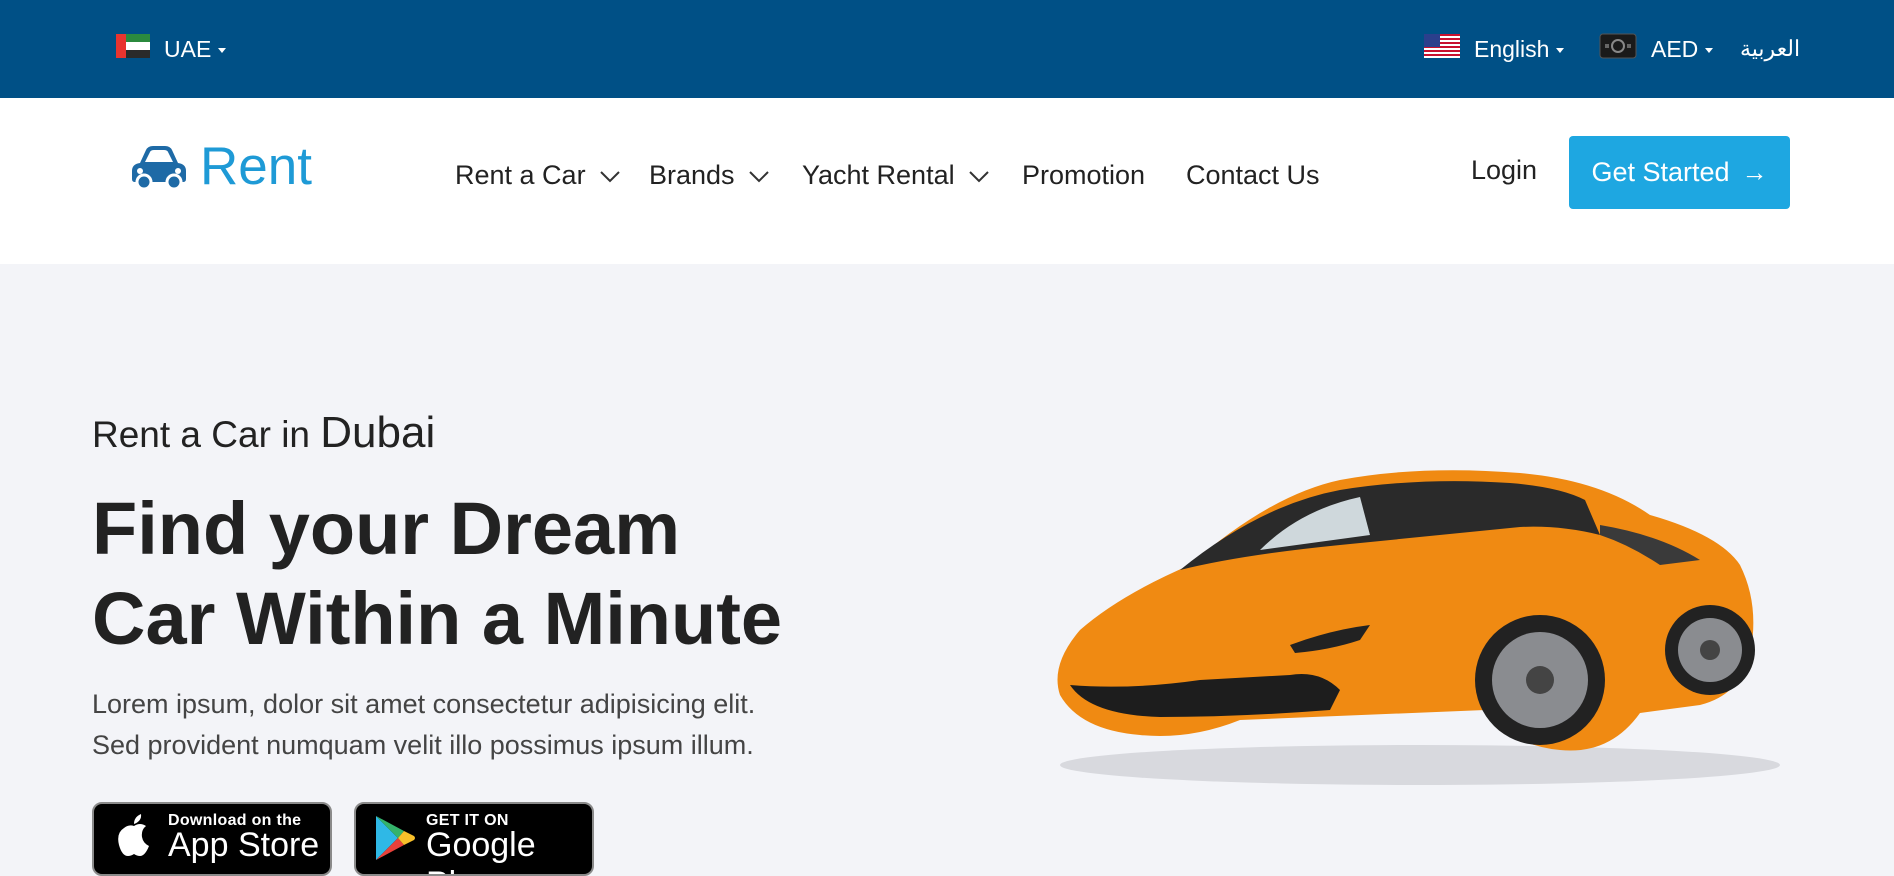 Image resolution: width=1894 pixels, height=876 pixels. Describe the element at coordinates (520, 174) in the screenshot. I see `nav-item-label: Rent a Car` at that location.